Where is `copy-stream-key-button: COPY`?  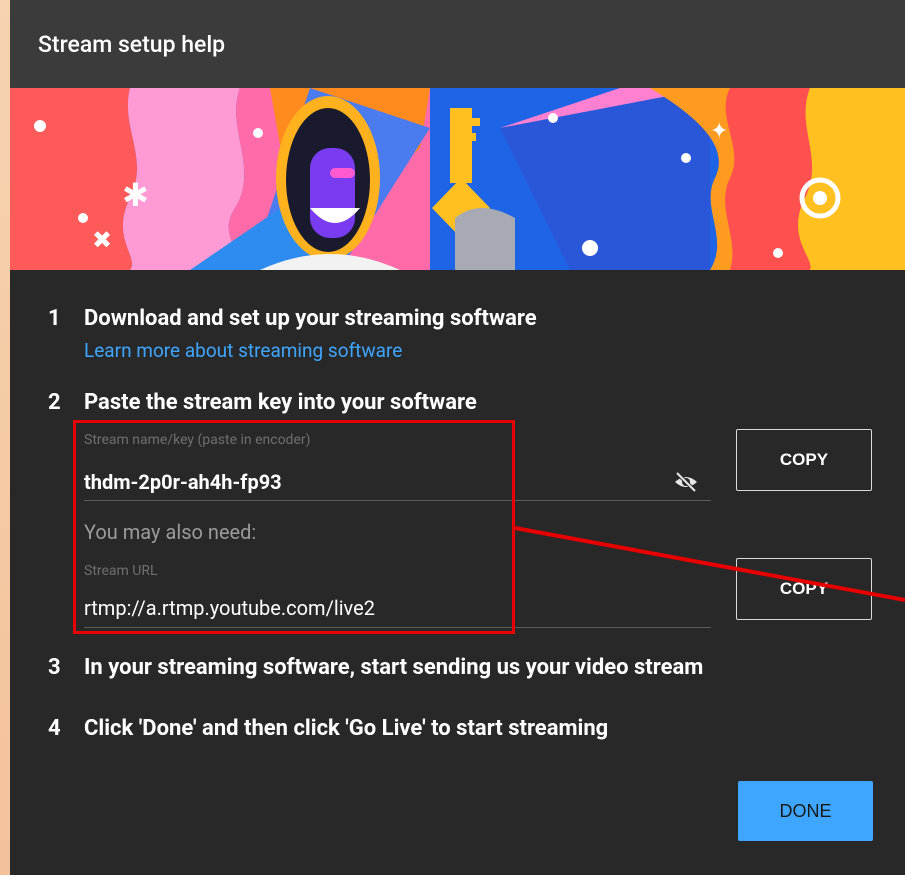
copy-stream-key-button: COPY is located at coordinates (804, 460).